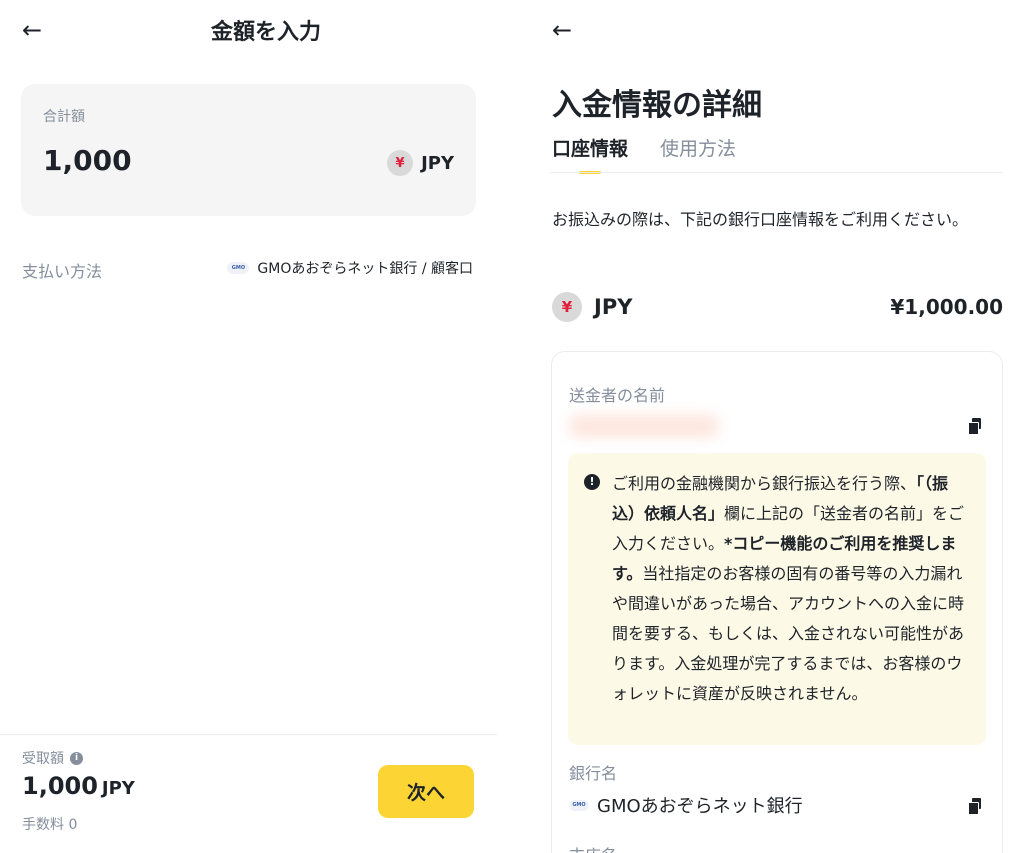 This screenshot has height=853, width=1024. Describe the element at coordinates (562, 30) in the screenshot. I see `back-arrow-icon: ←` at that location.